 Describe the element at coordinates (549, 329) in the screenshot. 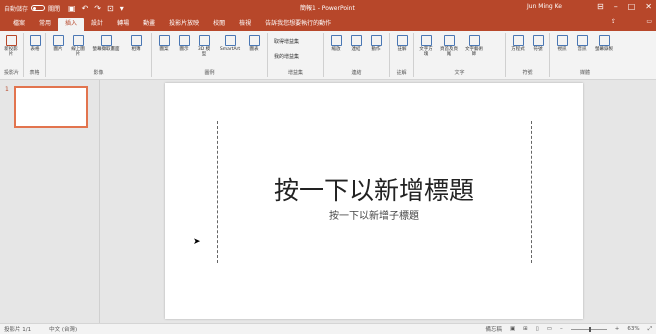

I see `slideshow-icon: ▭` at that location.